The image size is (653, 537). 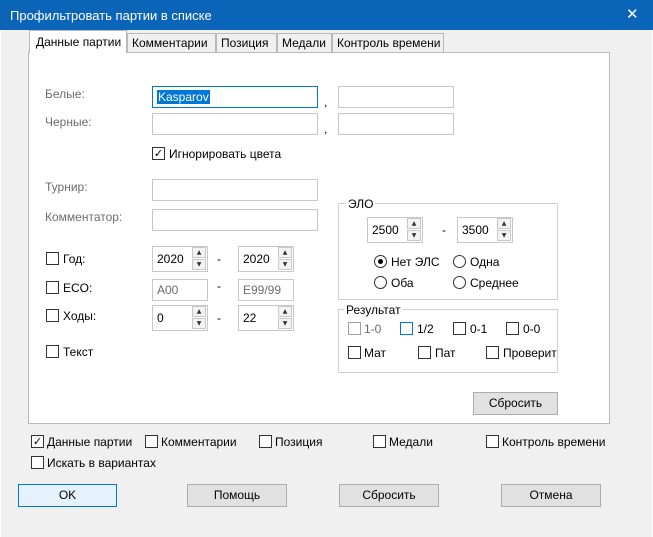 What do you see at coordinates (459, 282) in the screenshot?
I see `elo-option-average-radio` at bounding box center [459, 282].